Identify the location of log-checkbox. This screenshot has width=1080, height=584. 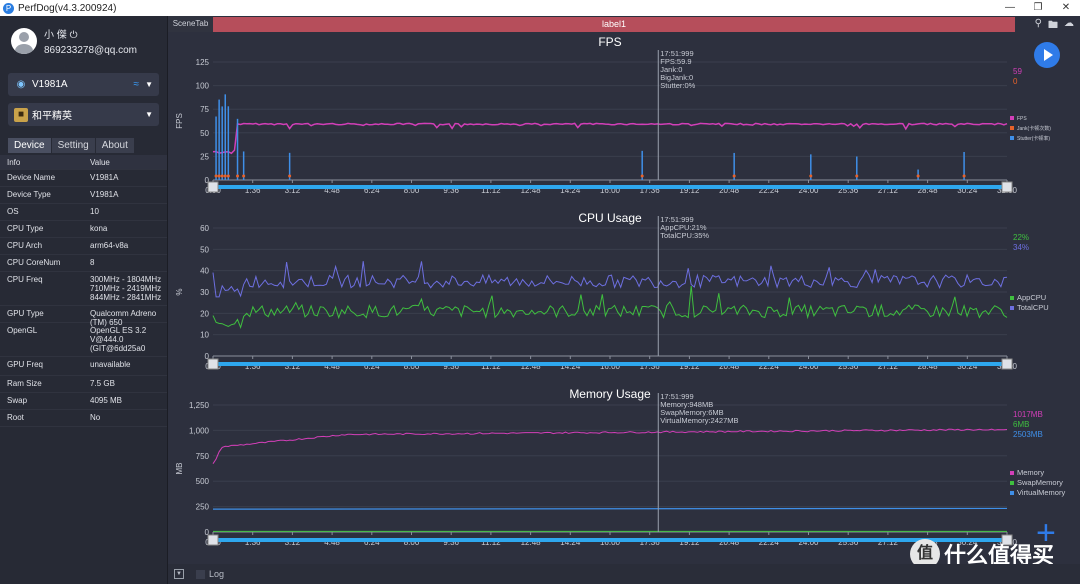
(200, 574).